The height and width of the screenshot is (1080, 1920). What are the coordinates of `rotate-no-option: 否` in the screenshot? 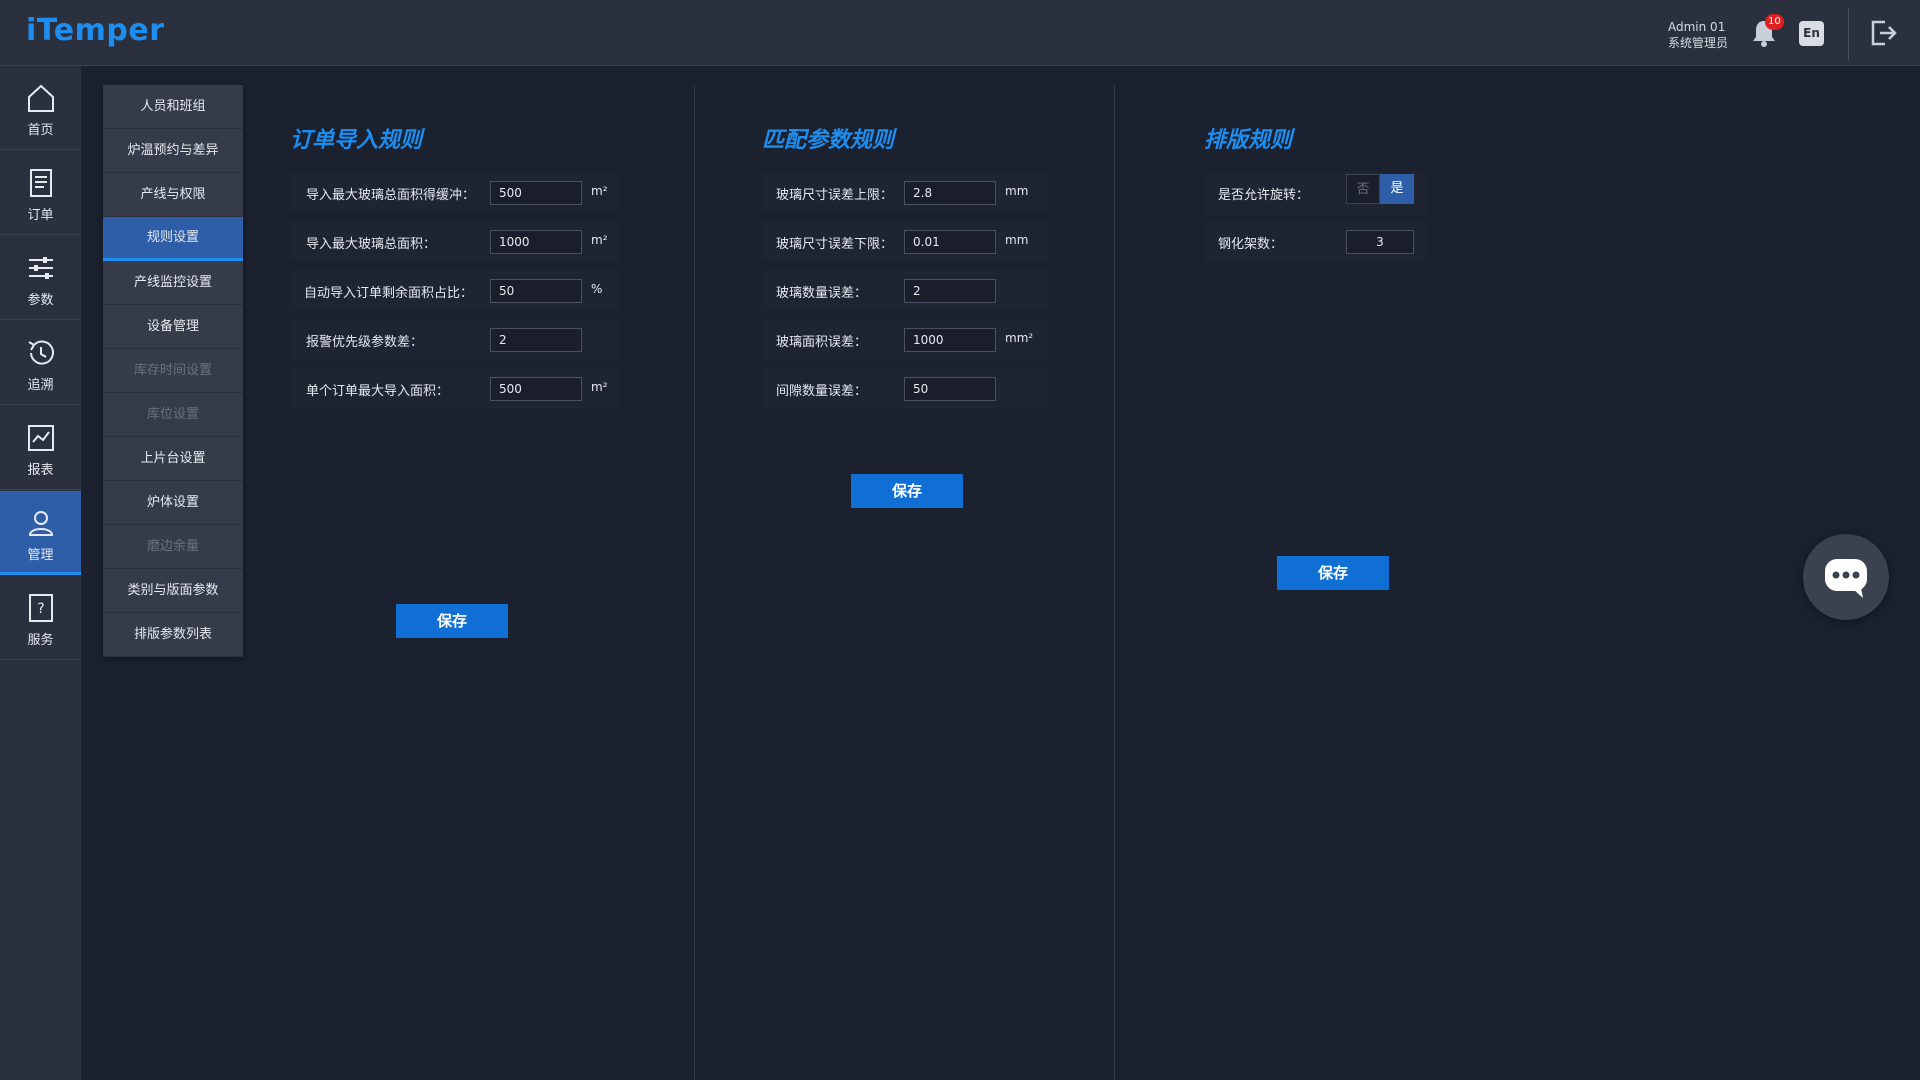 It's located at (1363, 189).